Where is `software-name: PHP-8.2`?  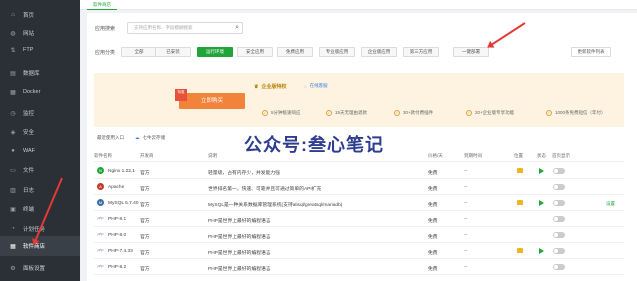 software-name: PHP-8.2 is located at coordinates (117, 267).